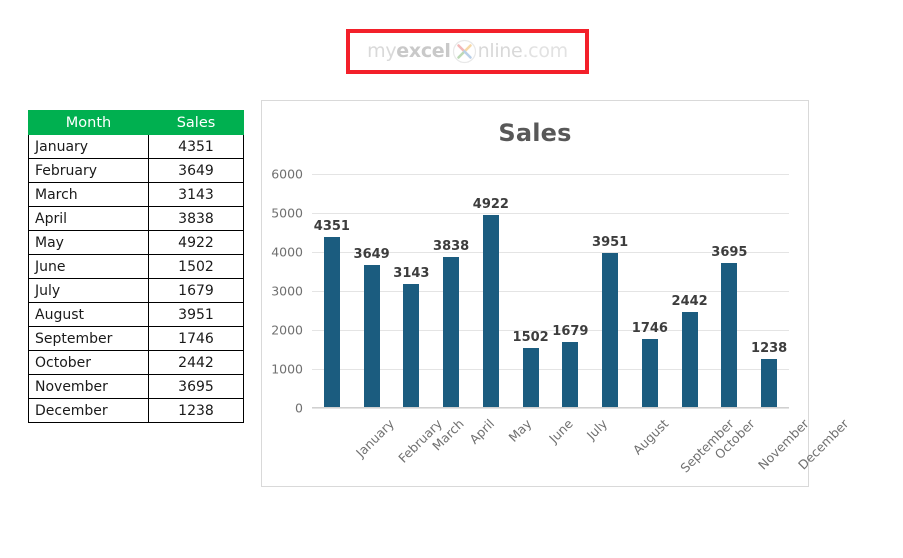 This screenshot has width=903, height=558. I want to click on cell-month: January, so click(88, 146).